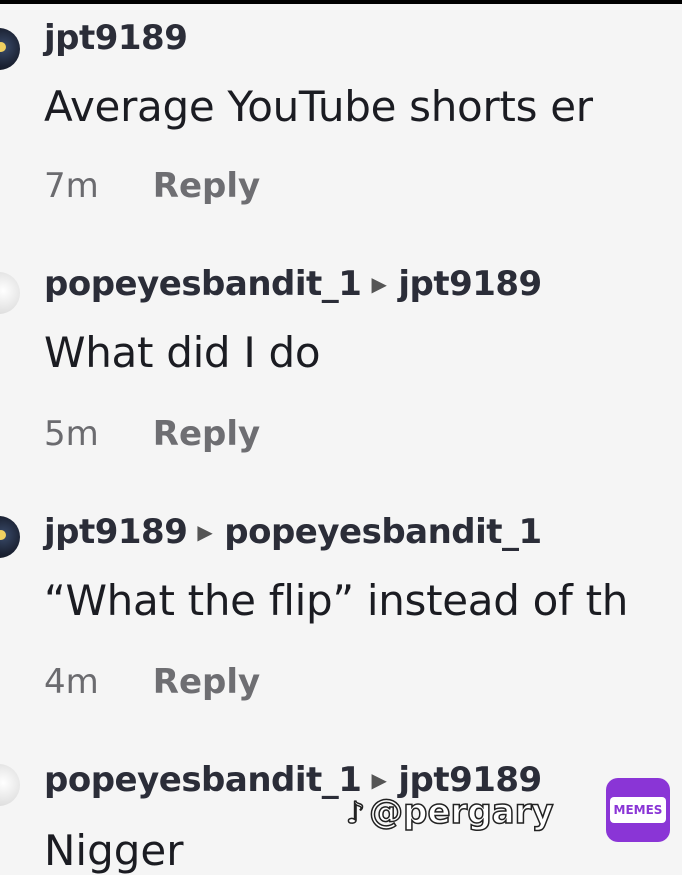 The height and width of the screenshot is (875, 682). Describe the element at coordinates (152, 434) in the screenshot. I see `comment-meta: 5m Reply` at that location.